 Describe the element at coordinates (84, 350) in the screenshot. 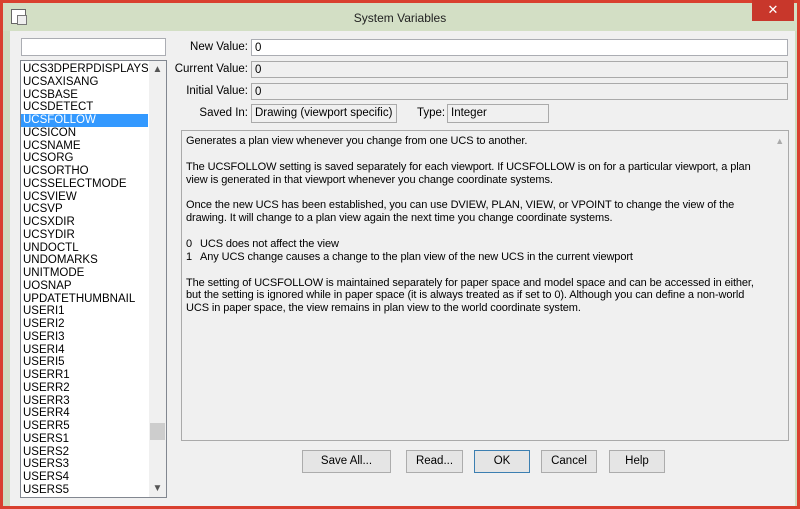

I see `list-item: USERI4` at that location.